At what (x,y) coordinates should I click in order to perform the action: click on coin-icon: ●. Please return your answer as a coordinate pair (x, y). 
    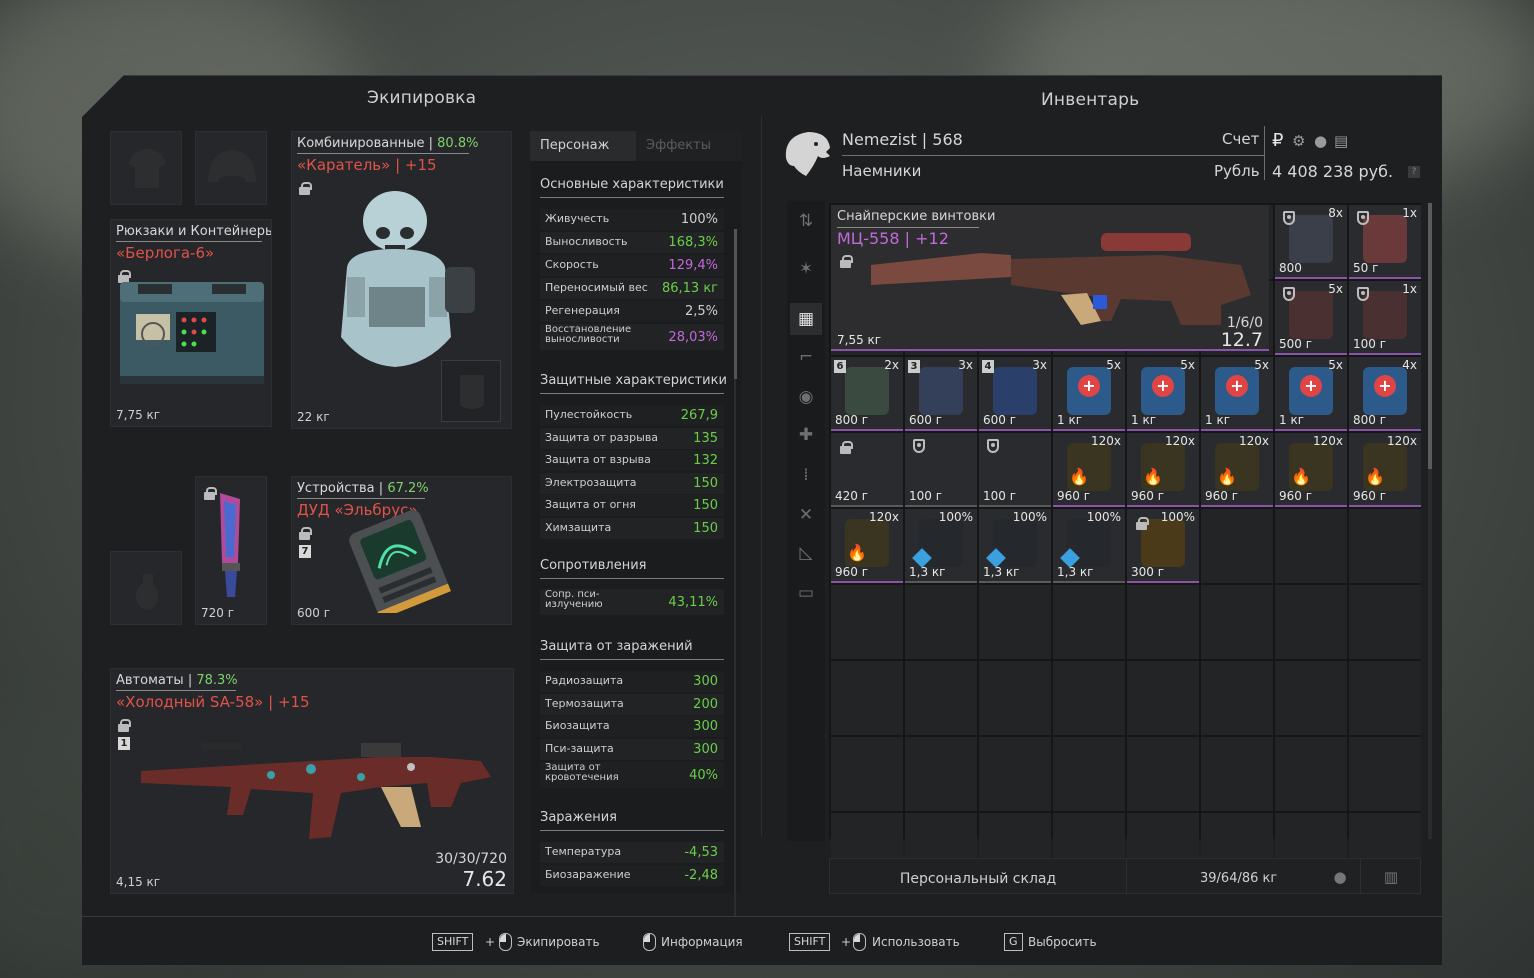
    Looking at the image, I should click on (1320, 141).